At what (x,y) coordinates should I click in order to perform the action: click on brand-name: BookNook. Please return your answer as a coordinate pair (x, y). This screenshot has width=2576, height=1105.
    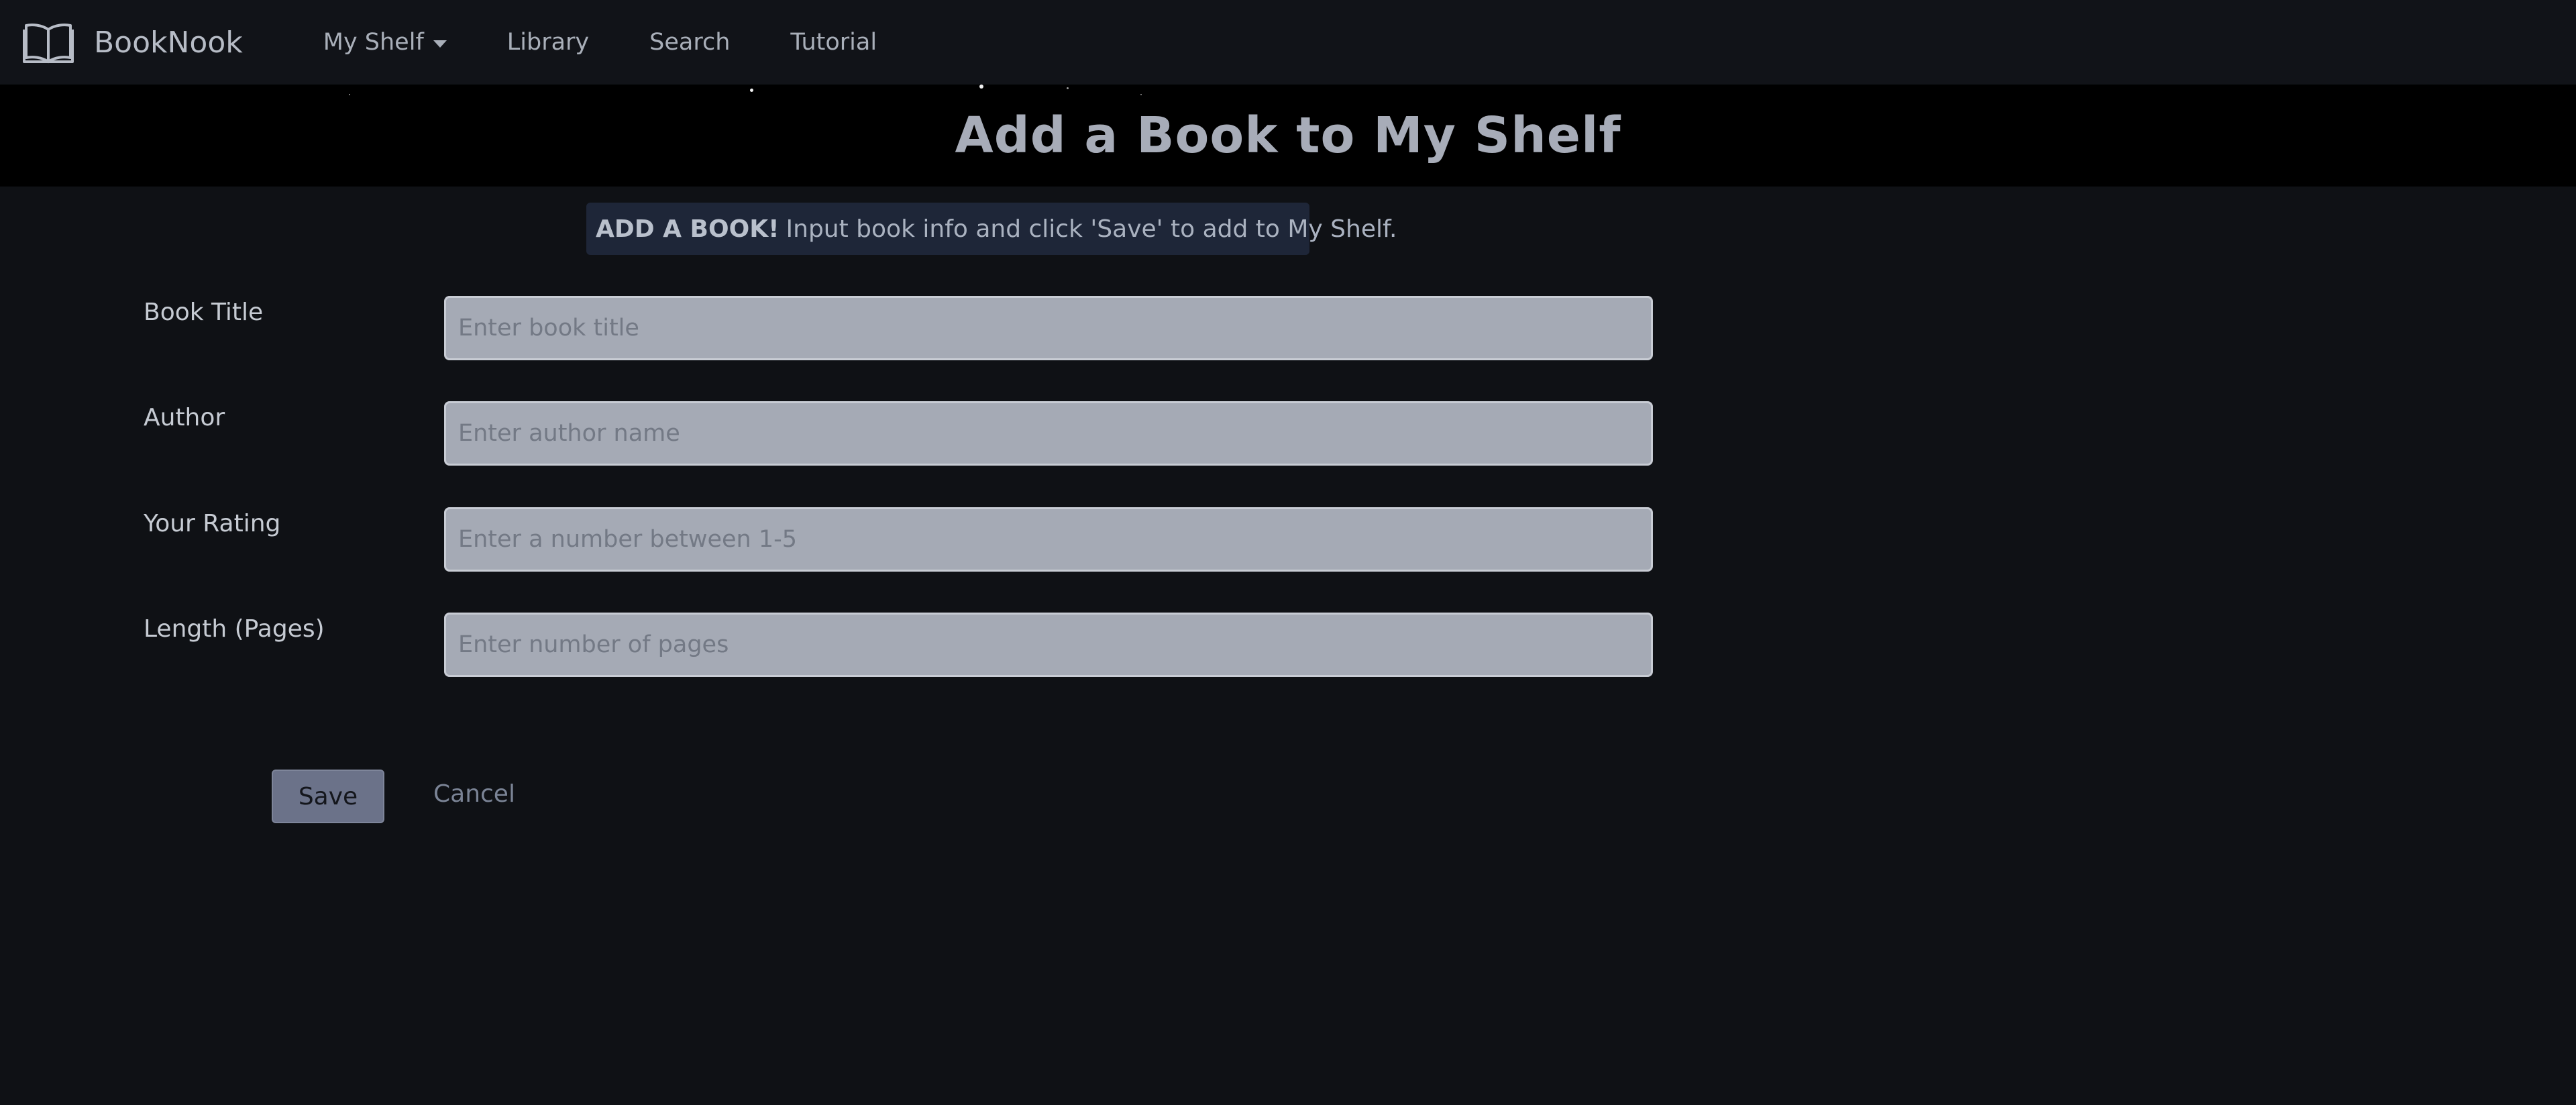
    Looking at the image, I should click on (168, 42).